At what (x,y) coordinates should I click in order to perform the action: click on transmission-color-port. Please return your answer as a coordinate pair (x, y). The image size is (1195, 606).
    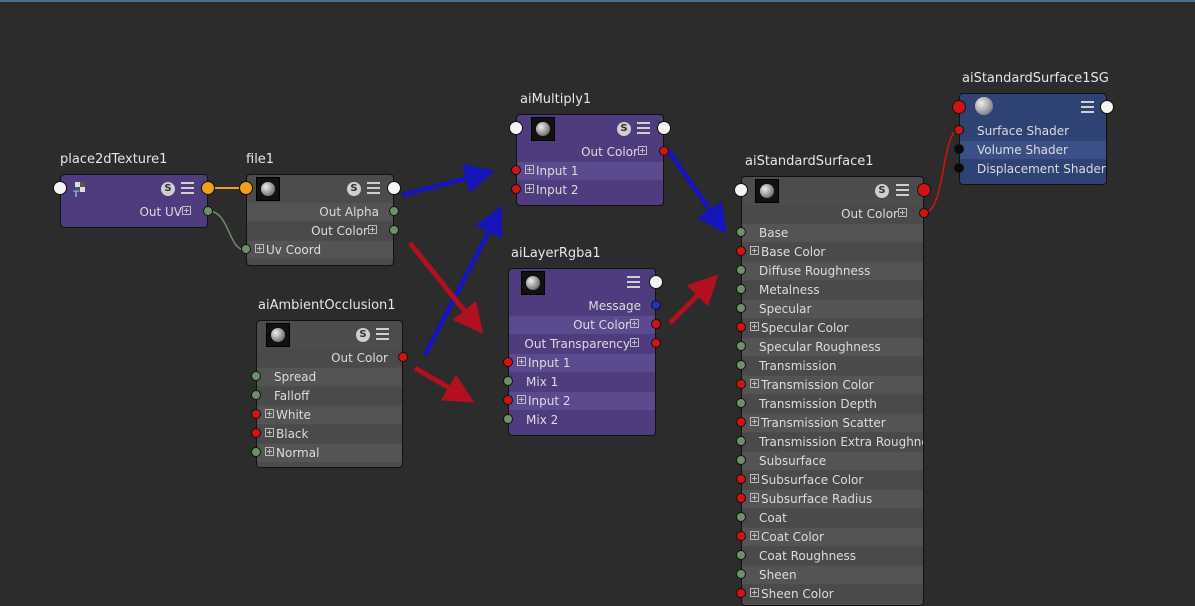
    Looking at the image, I should click on (741, 384).